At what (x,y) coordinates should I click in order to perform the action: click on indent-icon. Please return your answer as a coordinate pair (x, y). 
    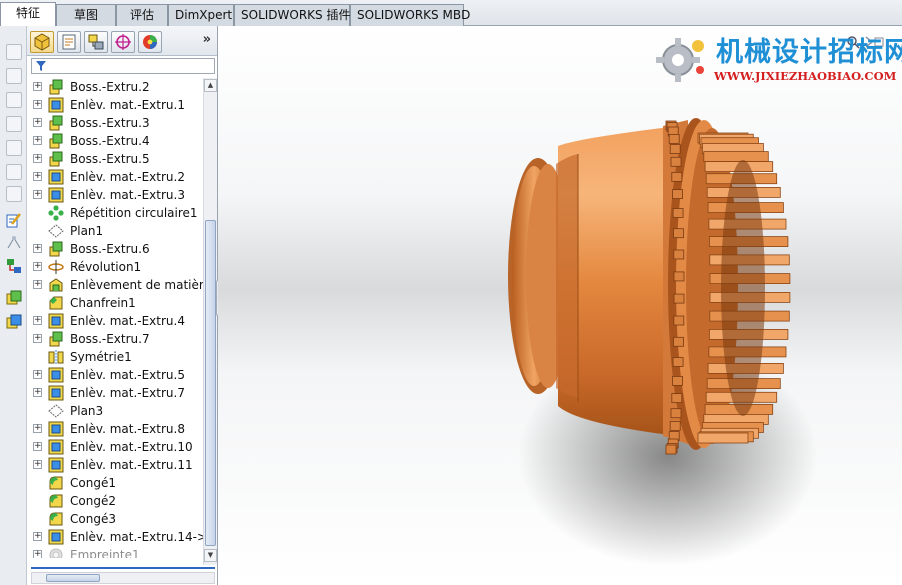
    Looking at the image, I should click on (56, 553).